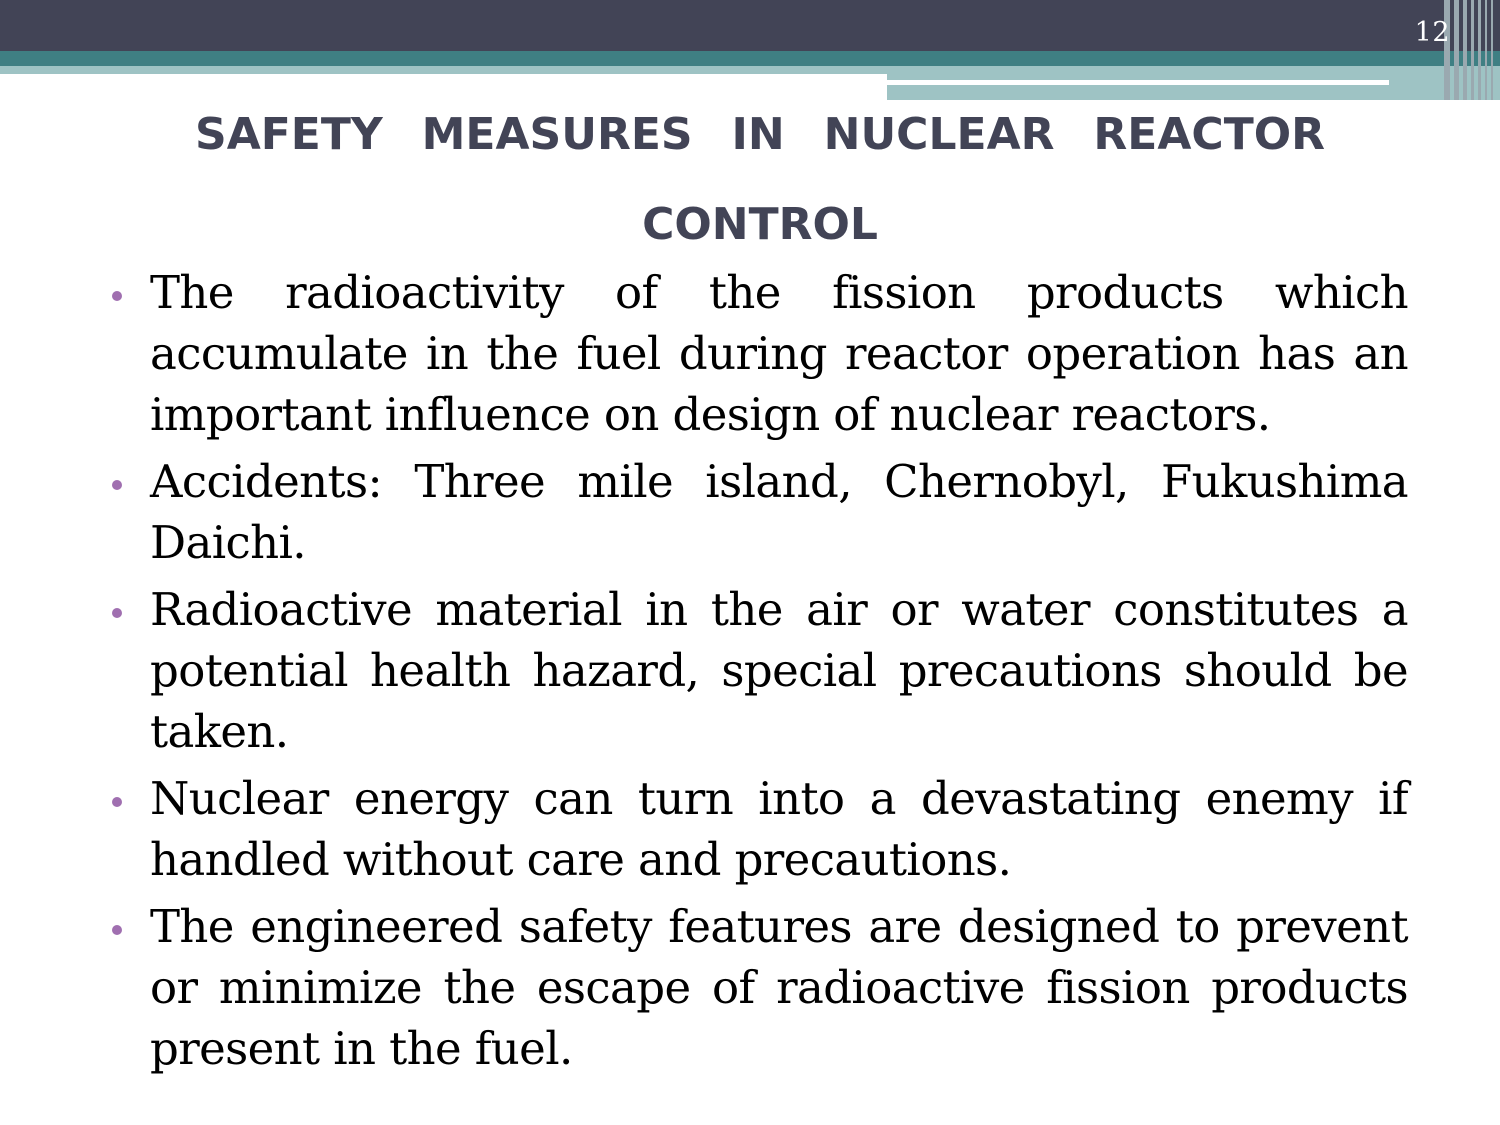 The image size is (1500, 1125). What do you see at coordinates (443, 70) in the screenshot?
I see `header-light-bar-left` at bounding box center [443, 70].